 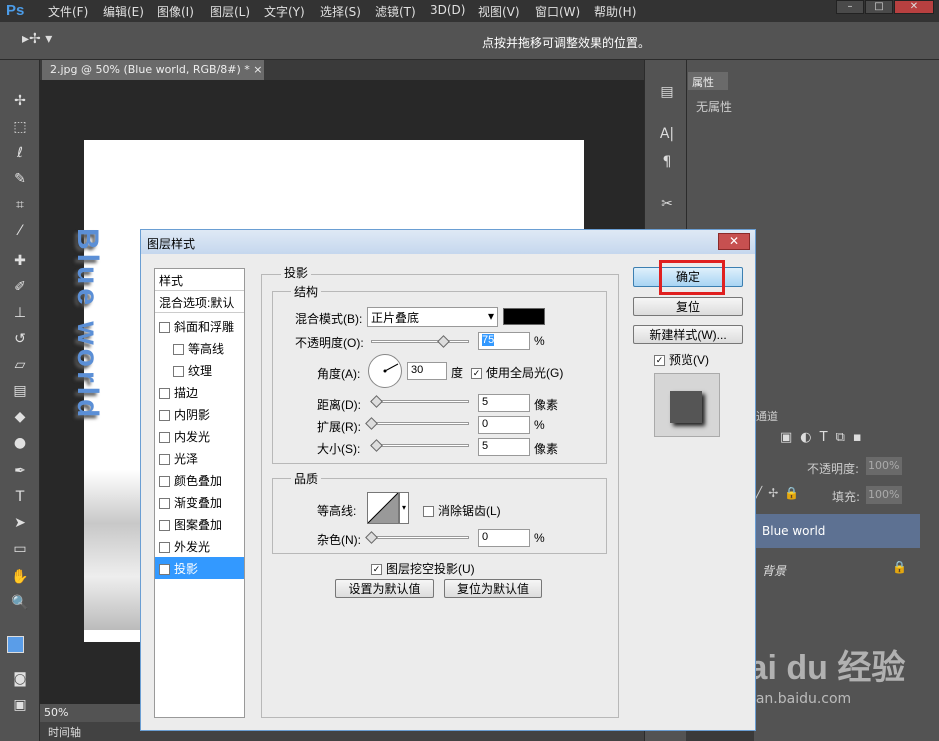 I want to click on menu-edit: 编辑(E), so click(x=123, y=11).